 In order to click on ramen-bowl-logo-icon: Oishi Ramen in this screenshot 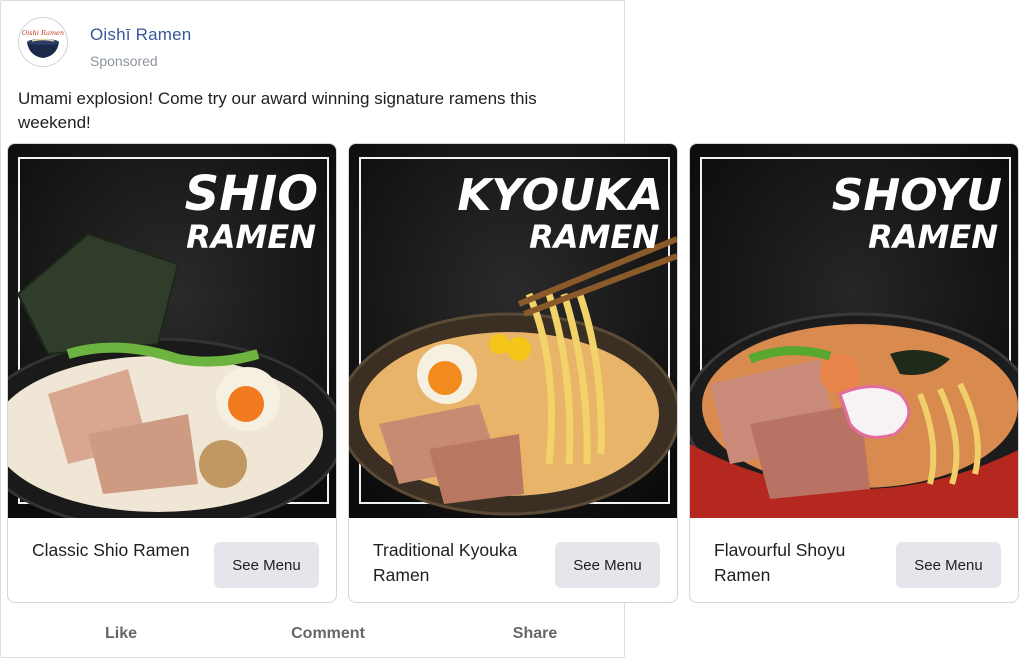, I will do `click(43, 43)`.